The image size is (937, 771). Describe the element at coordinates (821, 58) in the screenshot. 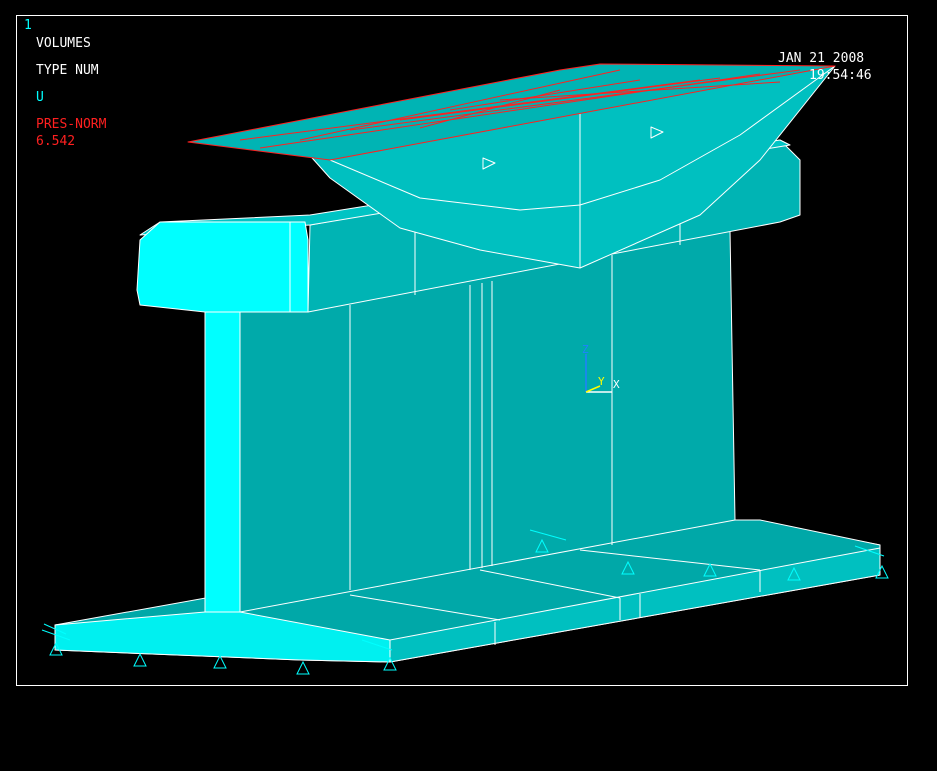

I see `timestamp-date: JAN 21 2008` at that location.